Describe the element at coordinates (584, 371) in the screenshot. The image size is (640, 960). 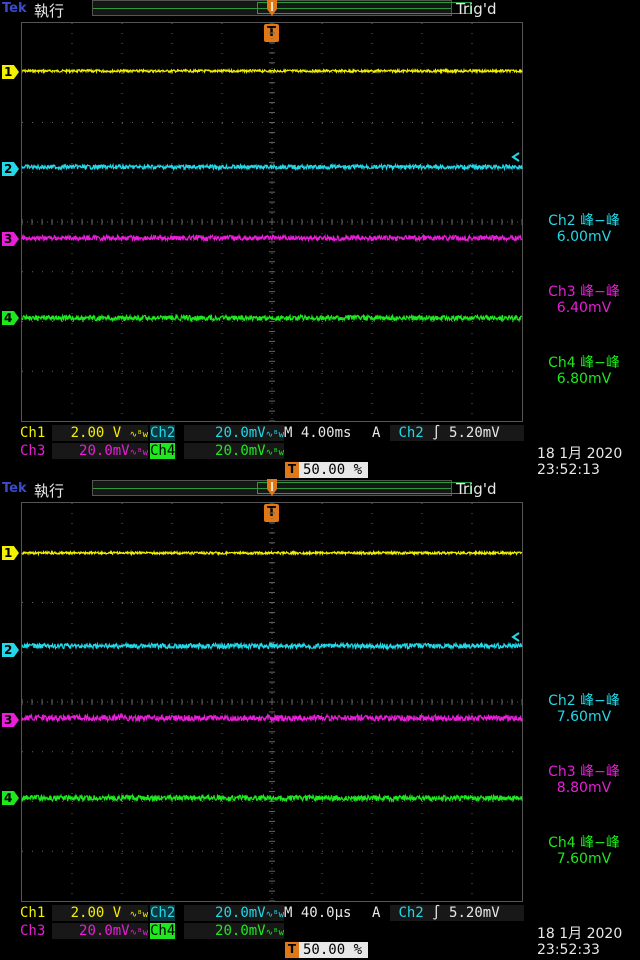
I see `measurement-ch4: Ch4 峰−峰 6.80mV` at that location.